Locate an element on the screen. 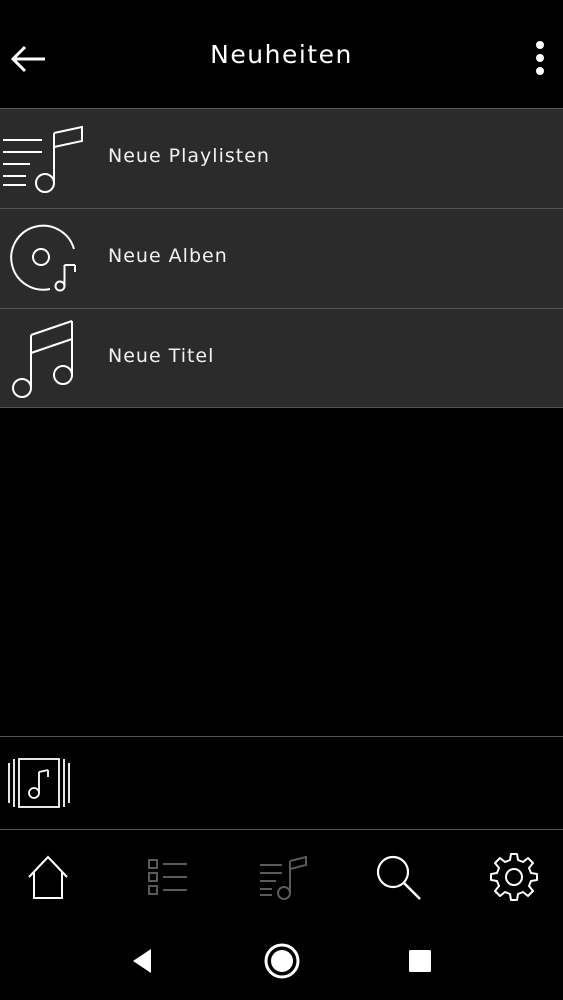 The image size is (563, 1000). mini-player-bar is located at coordinates (281, 783).